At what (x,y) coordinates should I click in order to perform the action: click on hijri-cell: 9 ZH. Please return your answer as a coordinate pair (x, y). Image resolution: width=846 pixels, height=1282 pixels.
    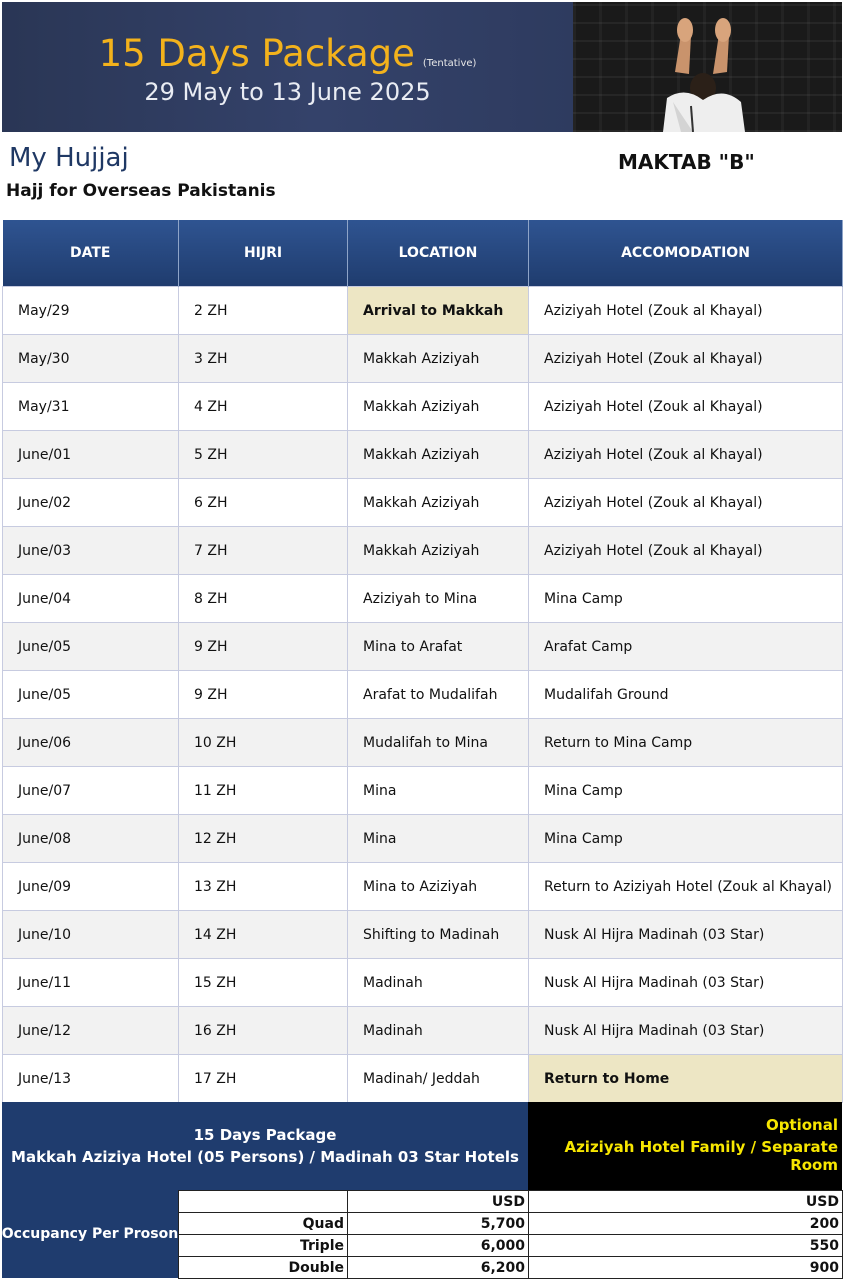
    Looking at the image, I should click on (263, 694).